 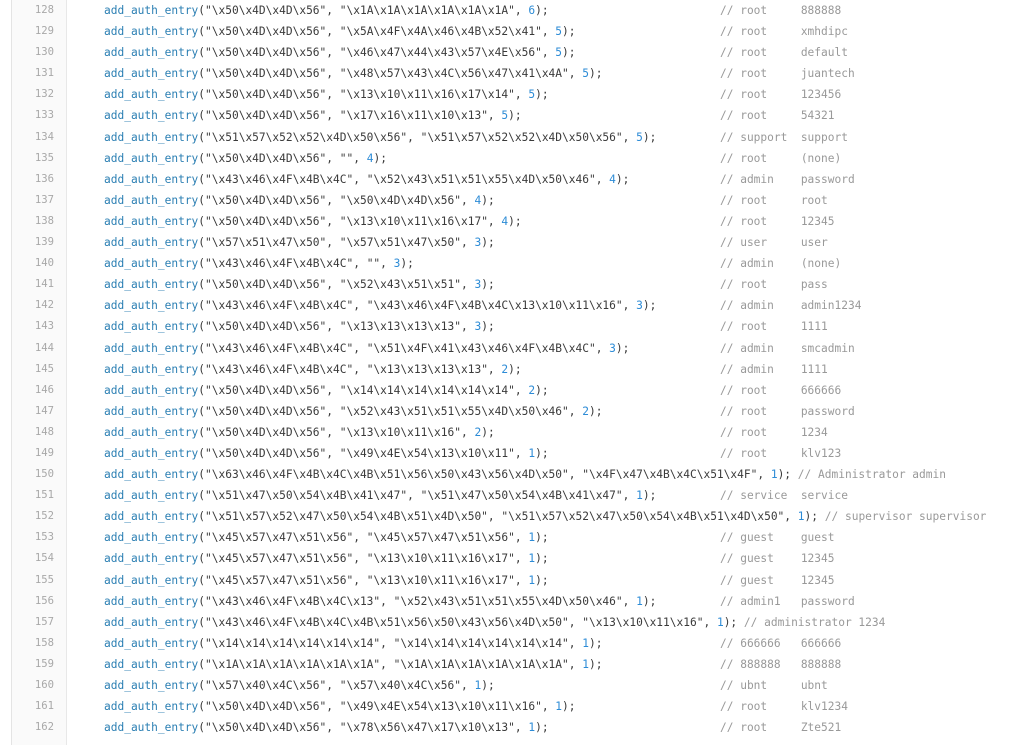 What do you see at coordinates (309, 137) in the screenshot?
I see `username-string: ("\x51\x57\x52\x52\x4D\x50\x56",` at bounding box center [309, 137].